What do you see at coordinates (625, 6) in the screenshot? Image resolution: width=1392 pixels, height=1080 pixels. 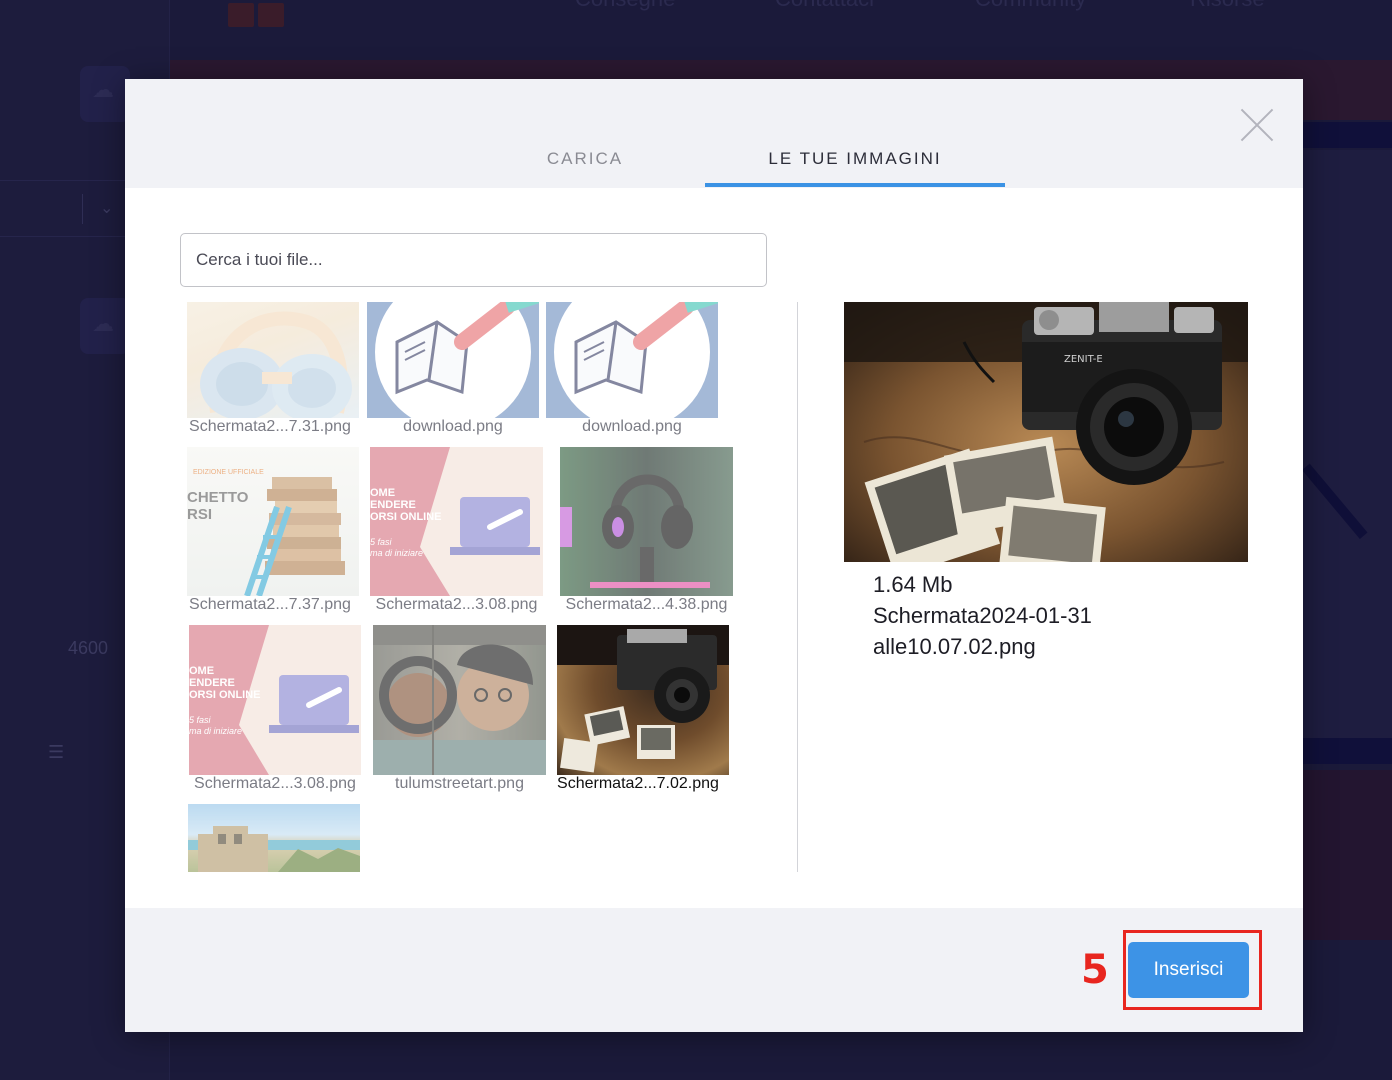 I see `nav-item-consegne: Consegne` at bounding box center [625, 6].